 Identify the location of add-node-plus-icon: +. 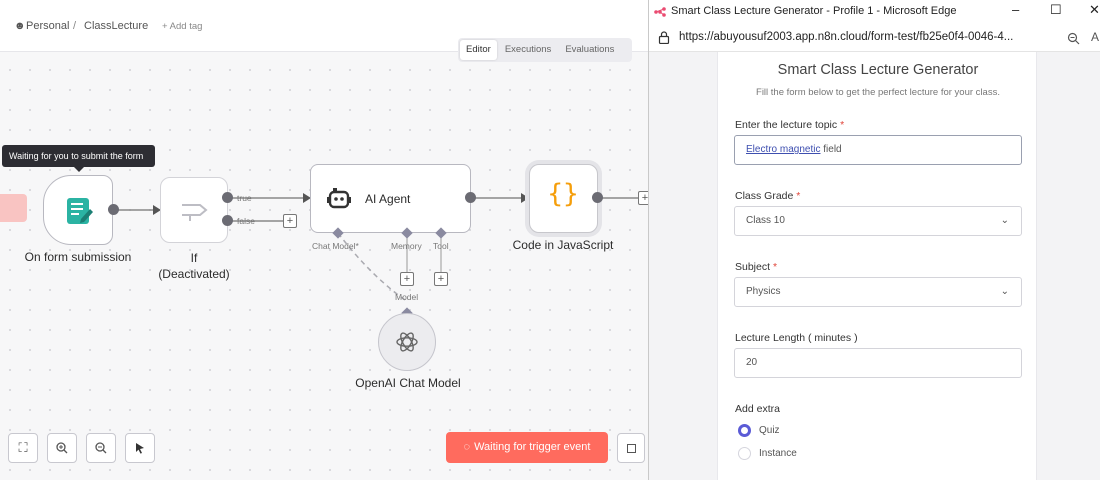
(290, 221).